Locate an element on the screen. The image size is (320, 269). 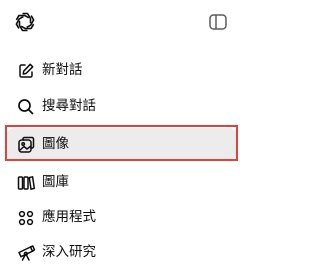
apps-grid-icon is located at coordinates (26, 218).